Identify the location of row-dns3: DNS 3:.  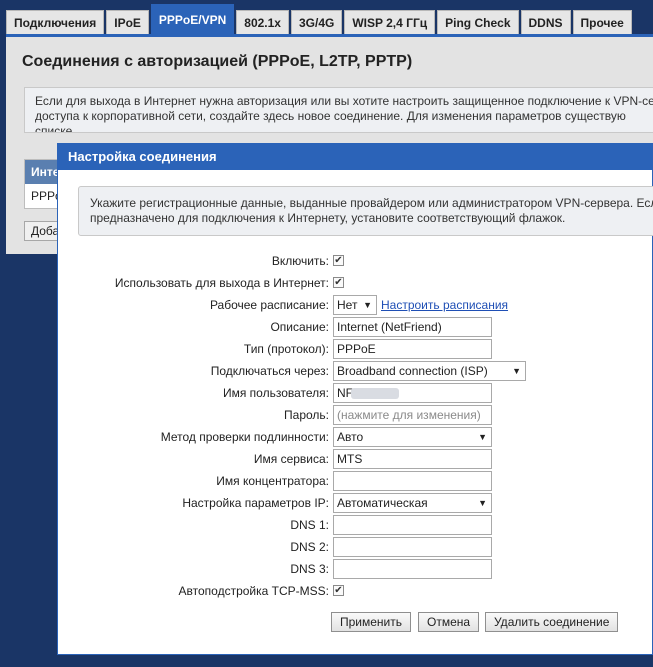
(355, 569).